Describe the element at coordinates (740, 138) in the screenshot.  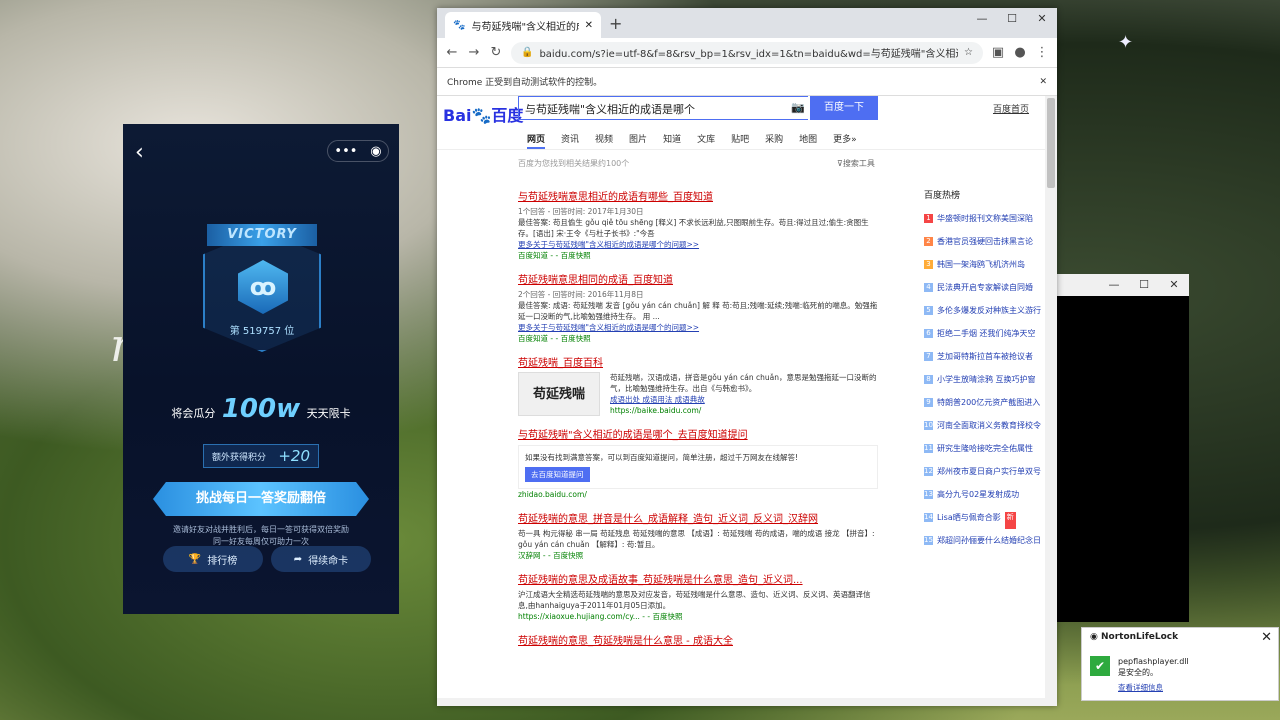
I see `search-tab: 贴吧` at that location.